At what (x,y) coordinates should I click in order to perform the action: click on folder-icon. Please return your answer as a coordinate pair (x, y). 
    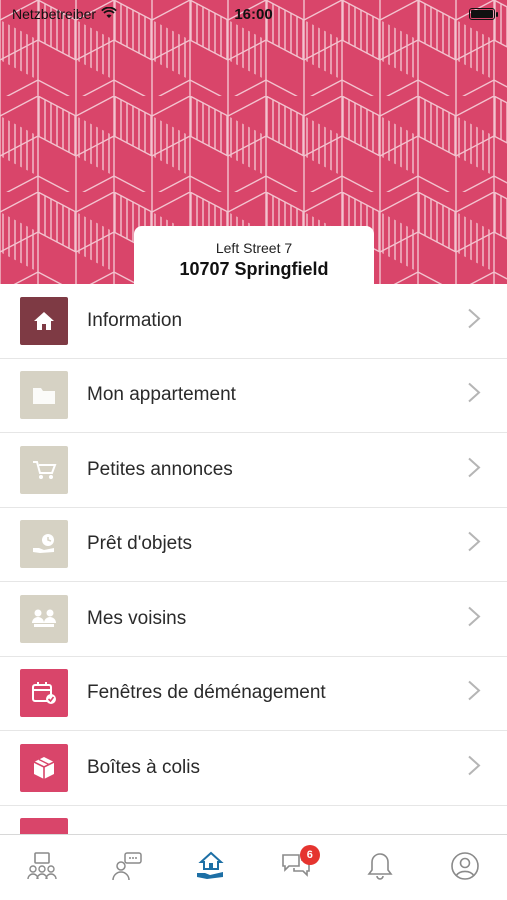
    Looking at the image, I should click on (44, 395).